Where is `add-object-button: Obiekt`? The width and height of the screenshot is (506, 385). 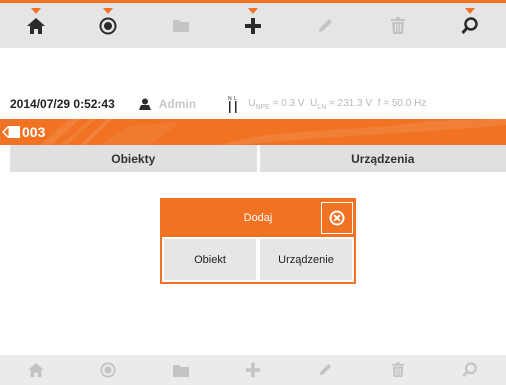 add-object-button: Obiekt is located at coordinates (210, 259).